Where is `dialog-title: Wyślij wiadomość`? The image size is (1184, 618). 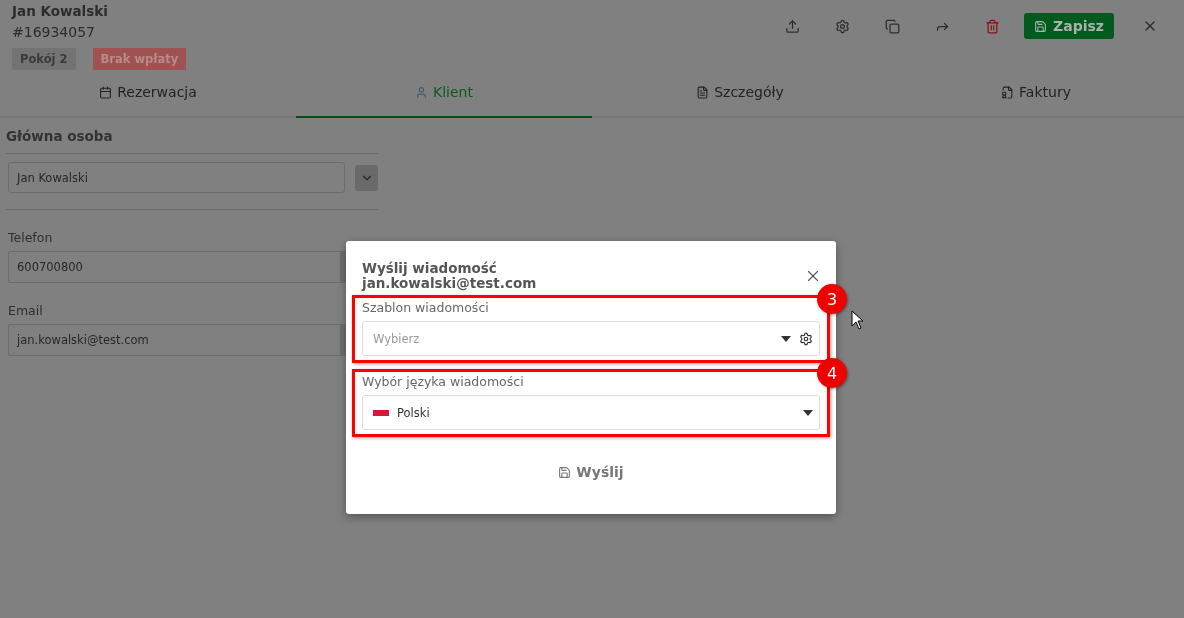 dialog-title: Wyślij wiadomość is located at coordinates (430, 268).